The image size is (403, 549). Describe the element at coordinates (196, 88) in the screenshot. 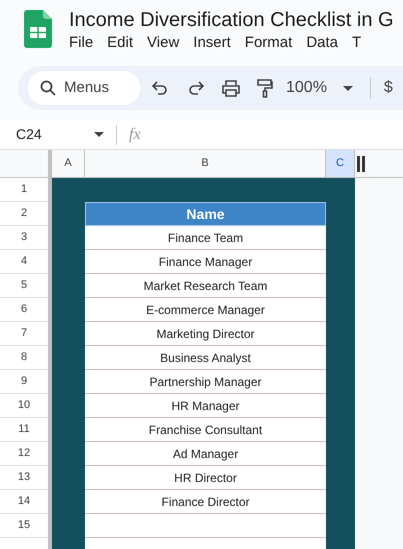

I see `redo-icon` at that location.